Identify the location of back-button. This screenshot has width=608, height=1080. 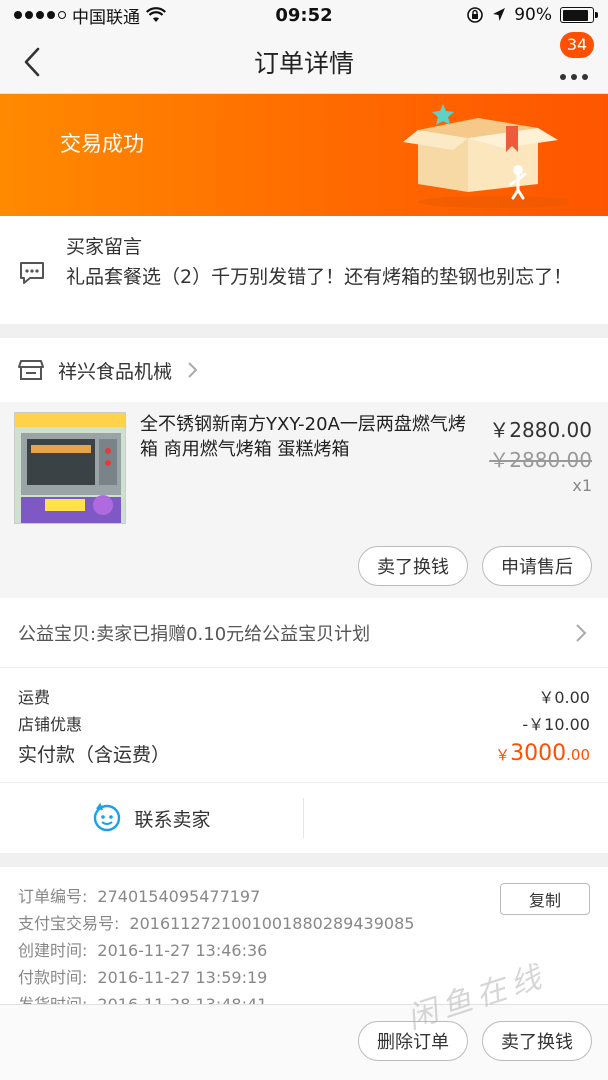
(34, 62).